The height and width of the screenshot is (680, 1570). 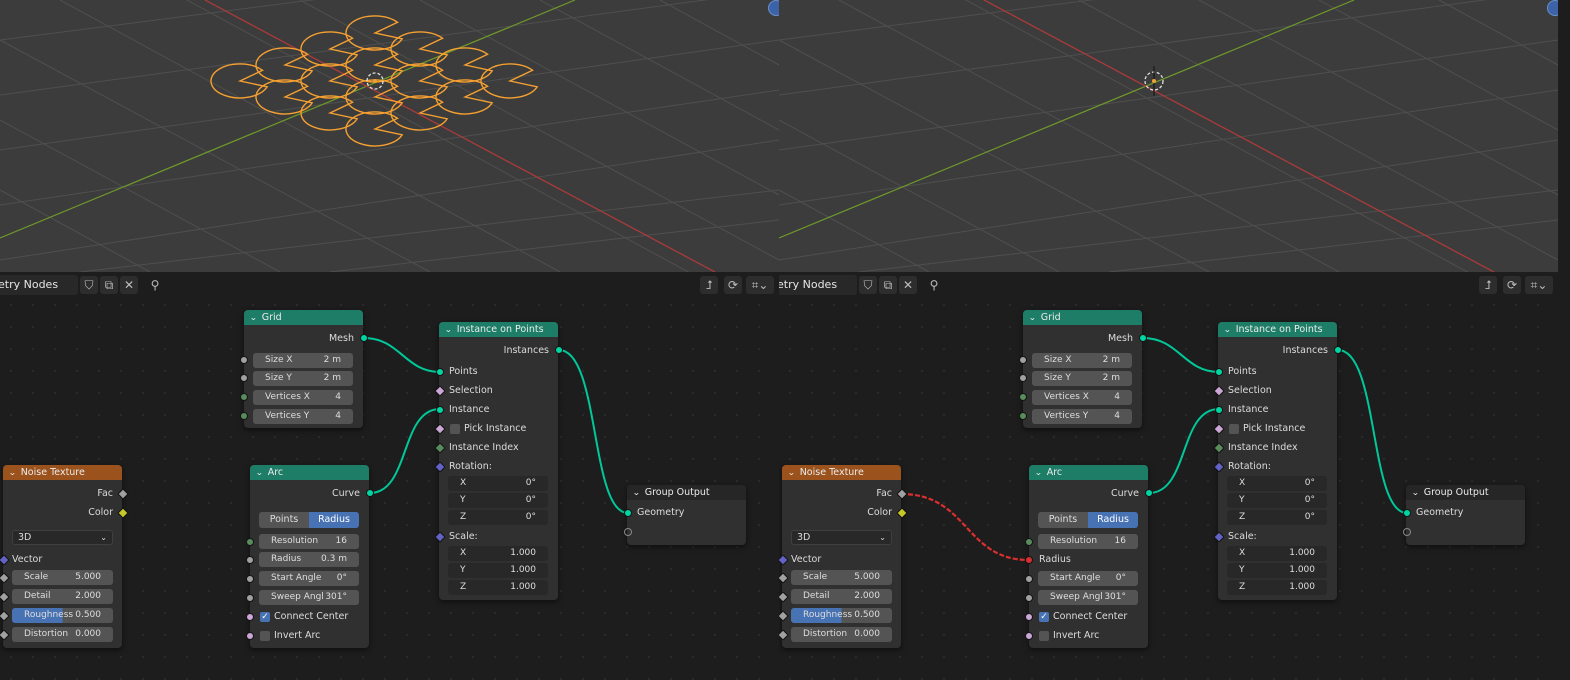 What do you see at coordinates (62, 472) in the screenshot?
I see `node-header: ⌄ Noise Texture` at bounding box center [62, 472].